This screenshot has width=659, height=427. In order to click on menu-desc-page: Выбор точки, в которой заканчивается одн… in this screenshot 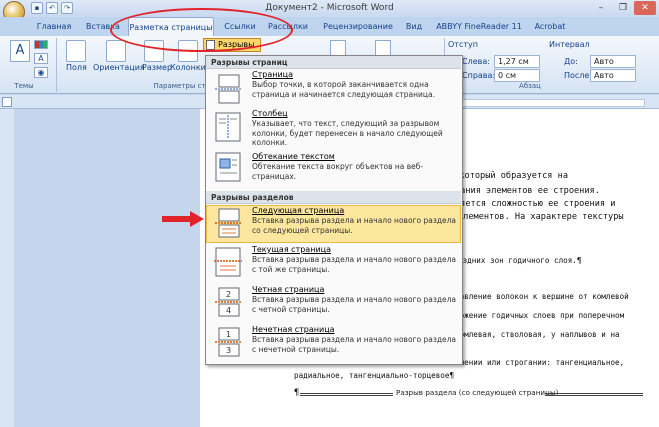, I will do `click(344, 89)`.